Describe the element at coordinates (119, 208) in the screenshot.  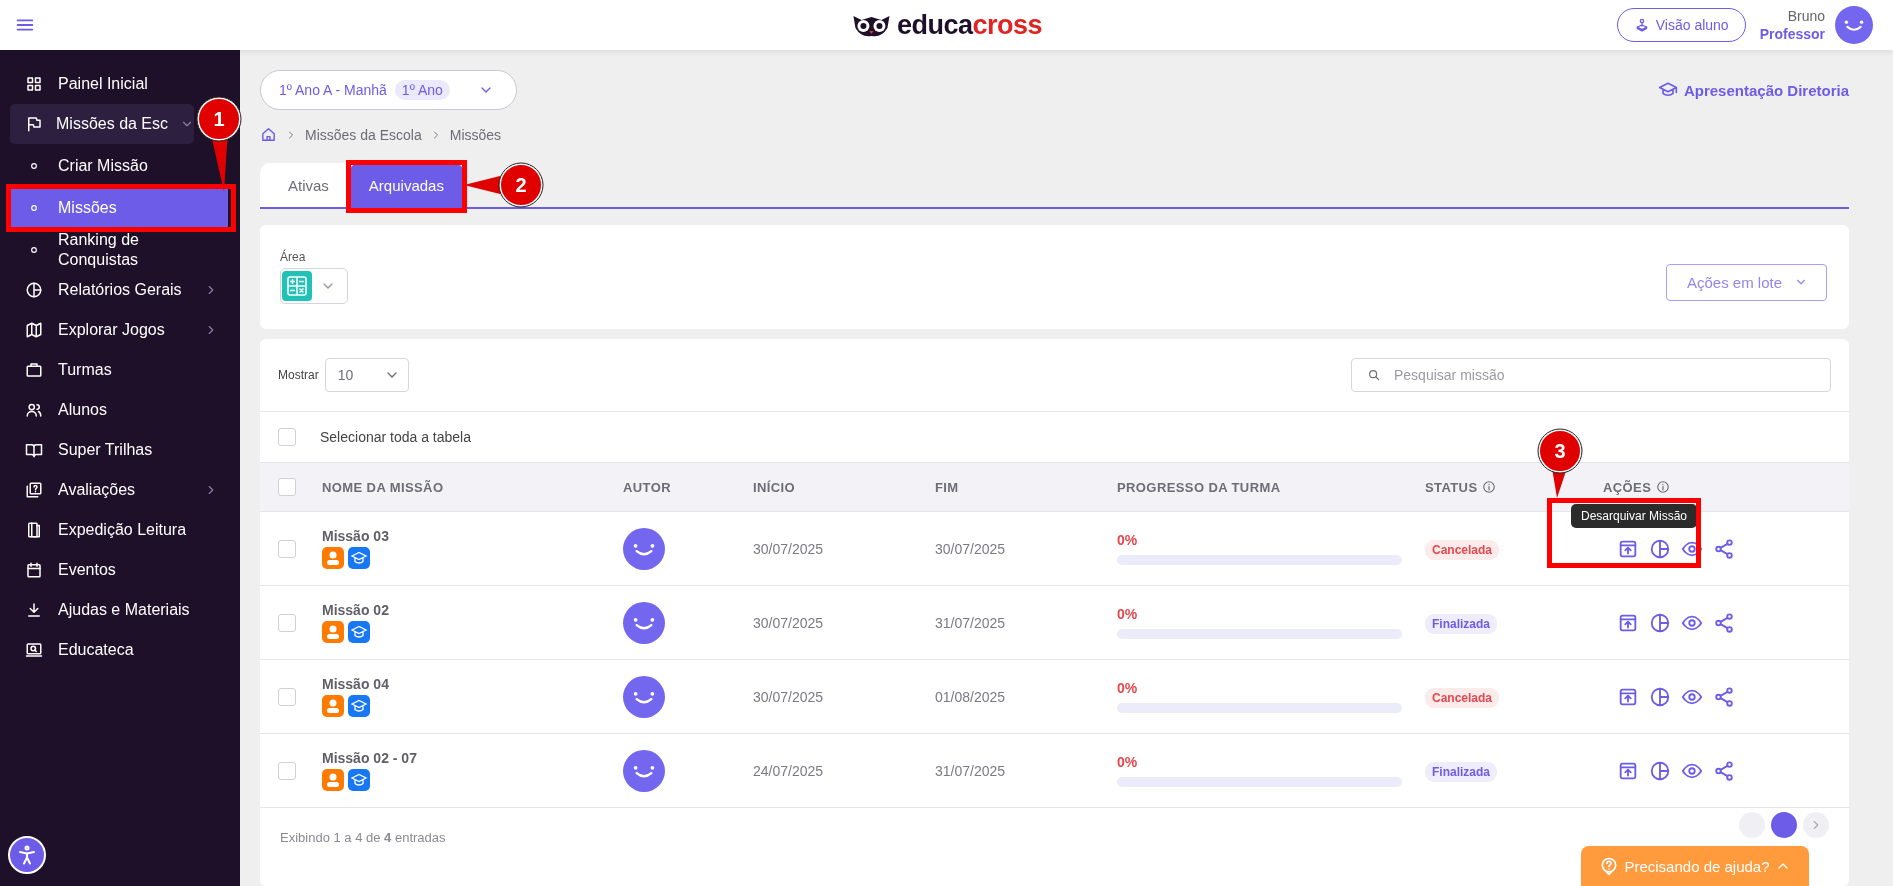
I see `sidebar-item: Missões` at that location.